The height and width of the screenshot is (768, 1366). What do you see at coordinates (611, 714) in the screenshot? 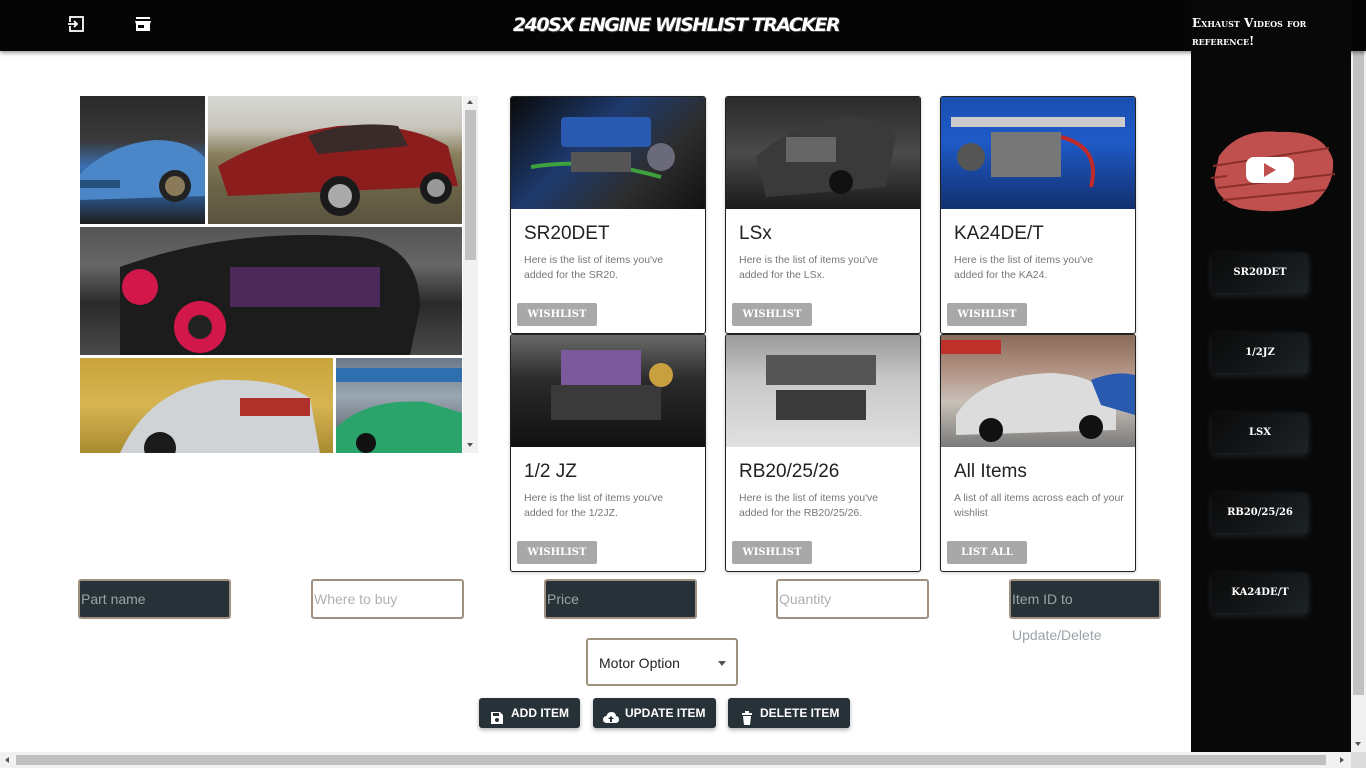
I see `cloud-upload-icon` at bounding box center [611, 714].